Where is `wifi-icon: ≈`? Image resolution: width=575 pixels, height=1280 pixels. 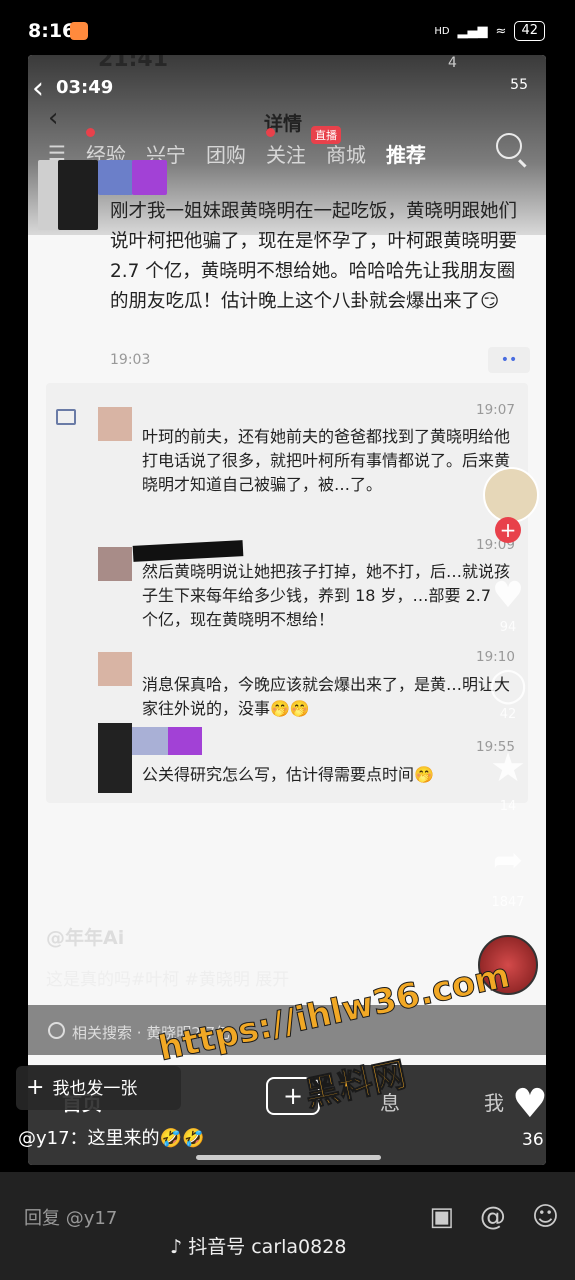
wifi-icon: ≈ is located at coordinates (501, 31).